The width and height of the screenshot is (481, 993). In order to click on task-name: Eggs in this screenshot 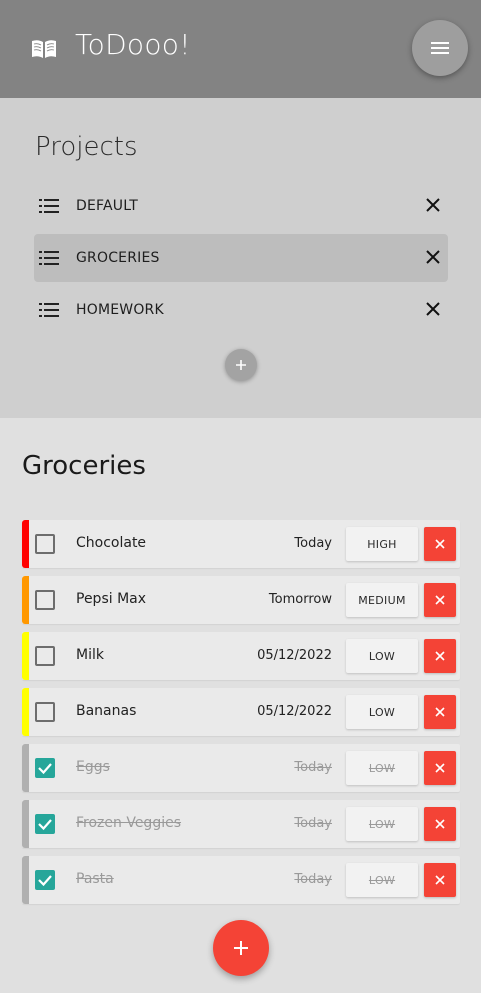, I will do `click(93, 767)`.